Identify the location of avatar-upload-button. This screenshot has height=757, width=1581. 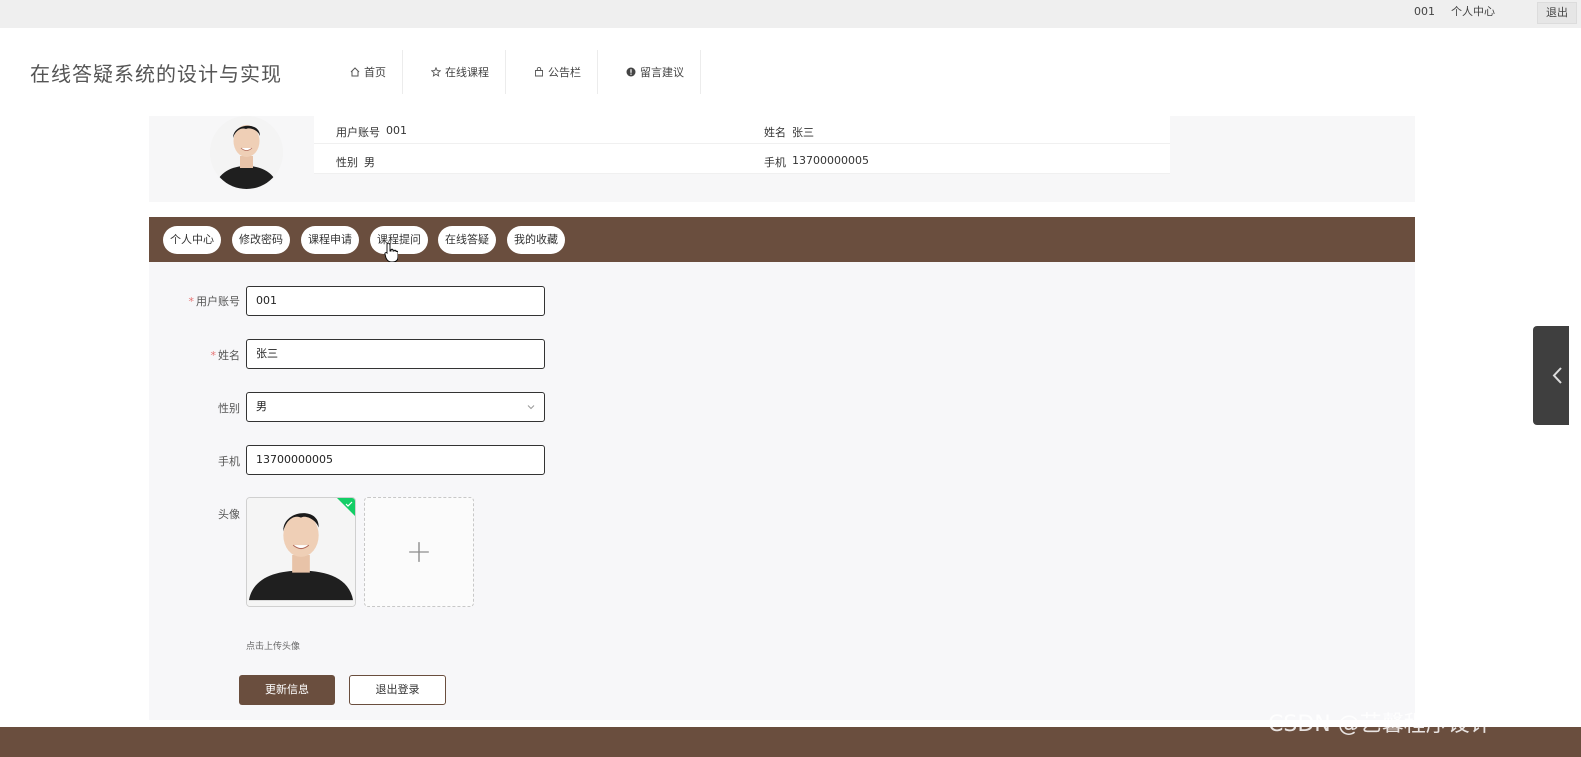
(419, 552).